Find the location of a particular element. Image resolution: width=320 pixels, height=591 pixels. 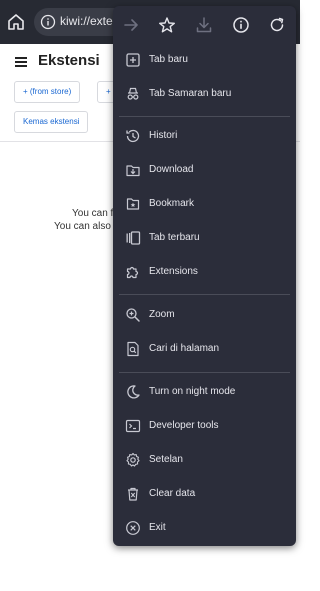

menu-item-label: Exit is located at coordinates (157, 527).